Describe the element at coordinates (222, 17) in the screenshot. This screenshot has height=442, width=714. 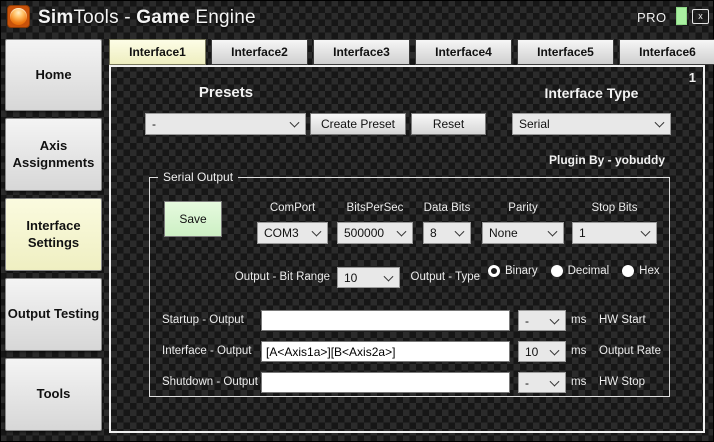
I see `title-engine: Engine` at that location.